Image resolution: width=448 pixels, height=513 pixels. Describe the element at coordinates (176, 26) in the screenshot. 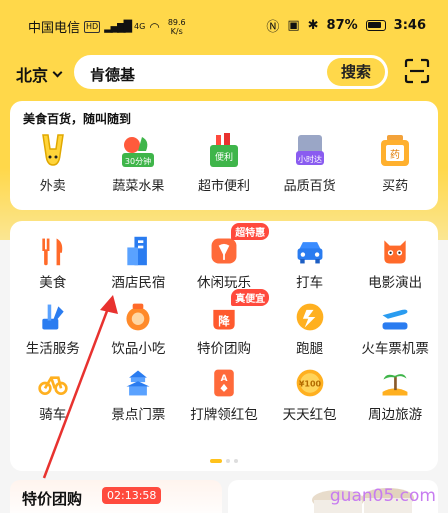

I see `network-speed: 89.6 K/s` at that location.